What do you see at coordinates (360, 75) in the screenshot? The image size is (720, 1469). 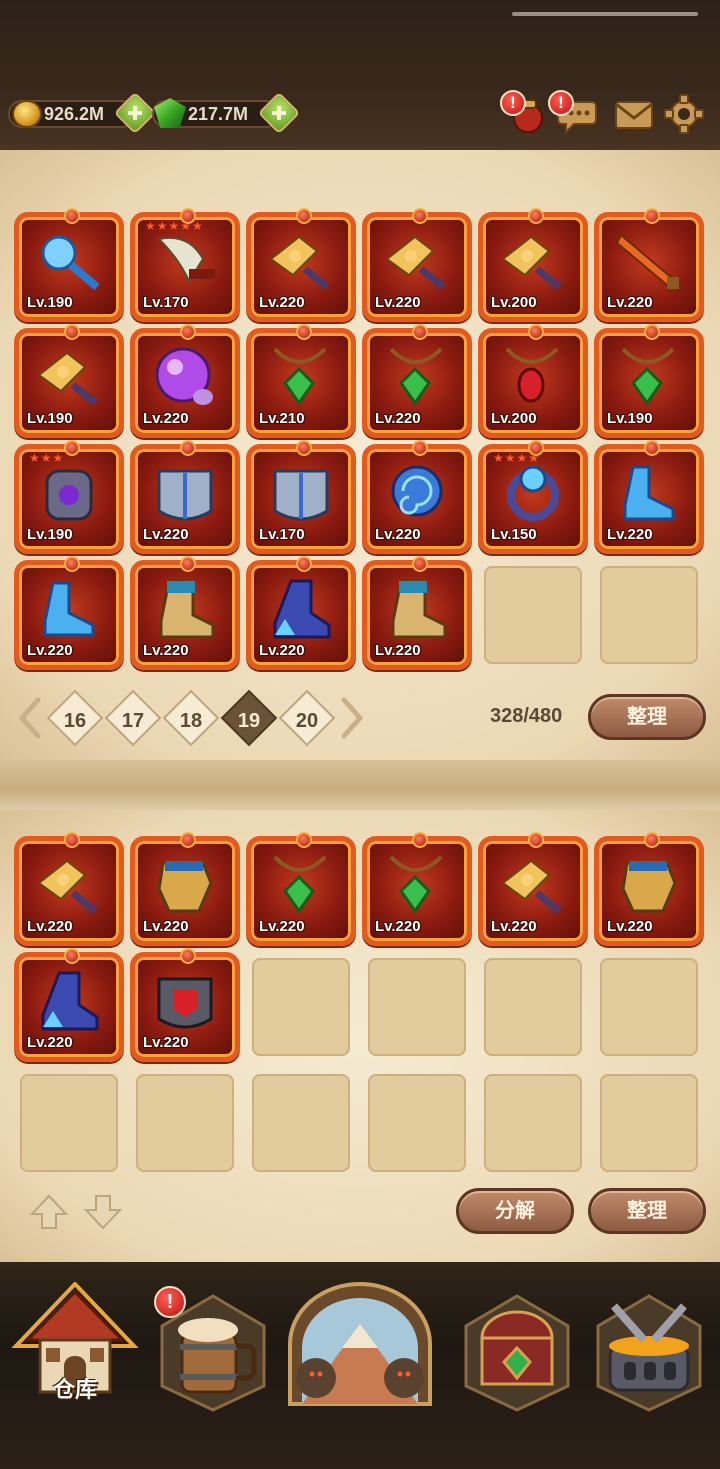 I see `top-bar: 926.2M 217.7M ! !` at bounding box center [360, 75].